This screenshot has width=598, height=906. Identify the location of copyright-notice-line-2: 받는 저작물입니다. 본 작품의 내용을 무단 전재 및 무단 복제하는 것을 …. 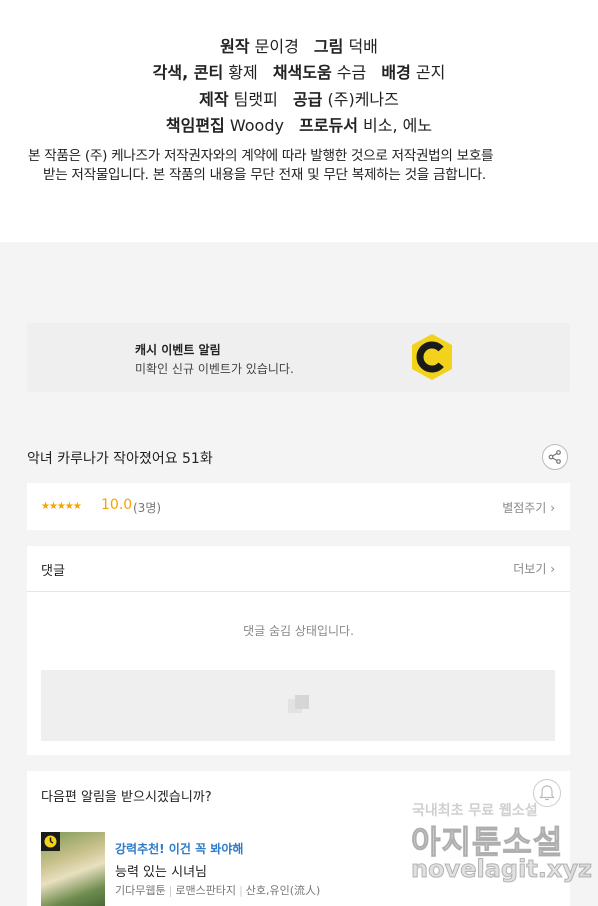
(264, 175).